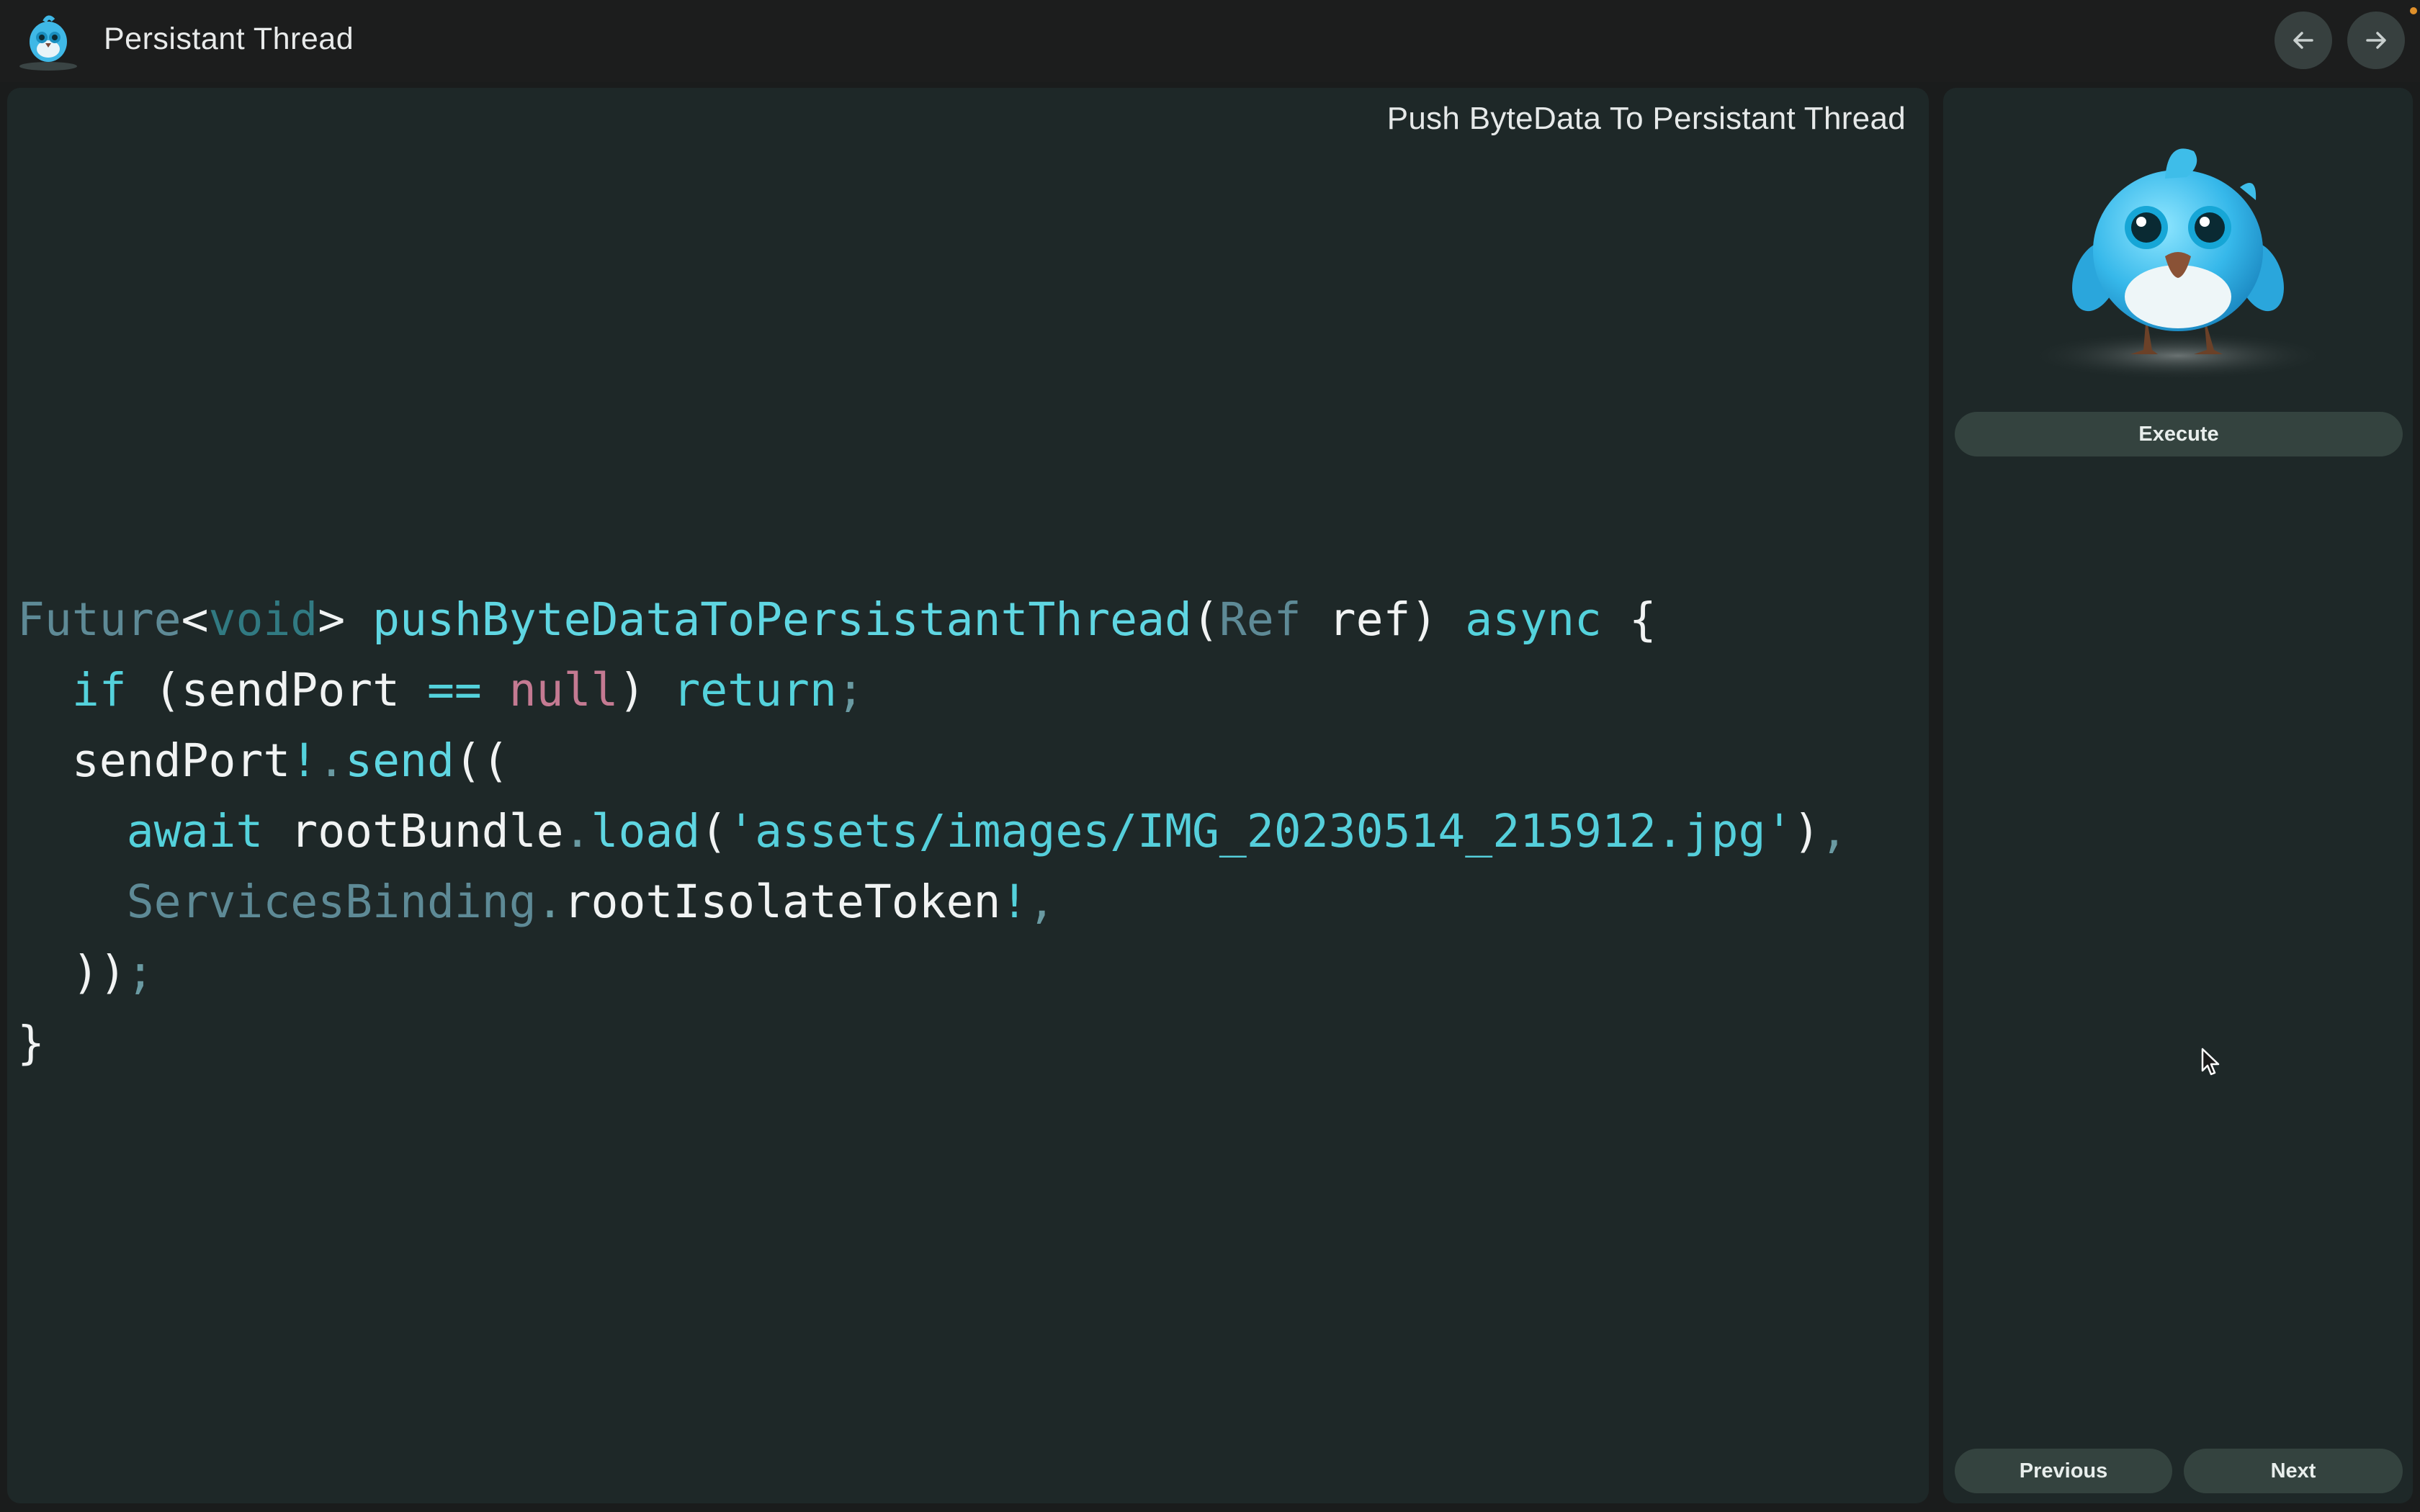 This screenshot has width=2420, height=1512. I want to click on execute-button: Execute, so click(2179, 434).